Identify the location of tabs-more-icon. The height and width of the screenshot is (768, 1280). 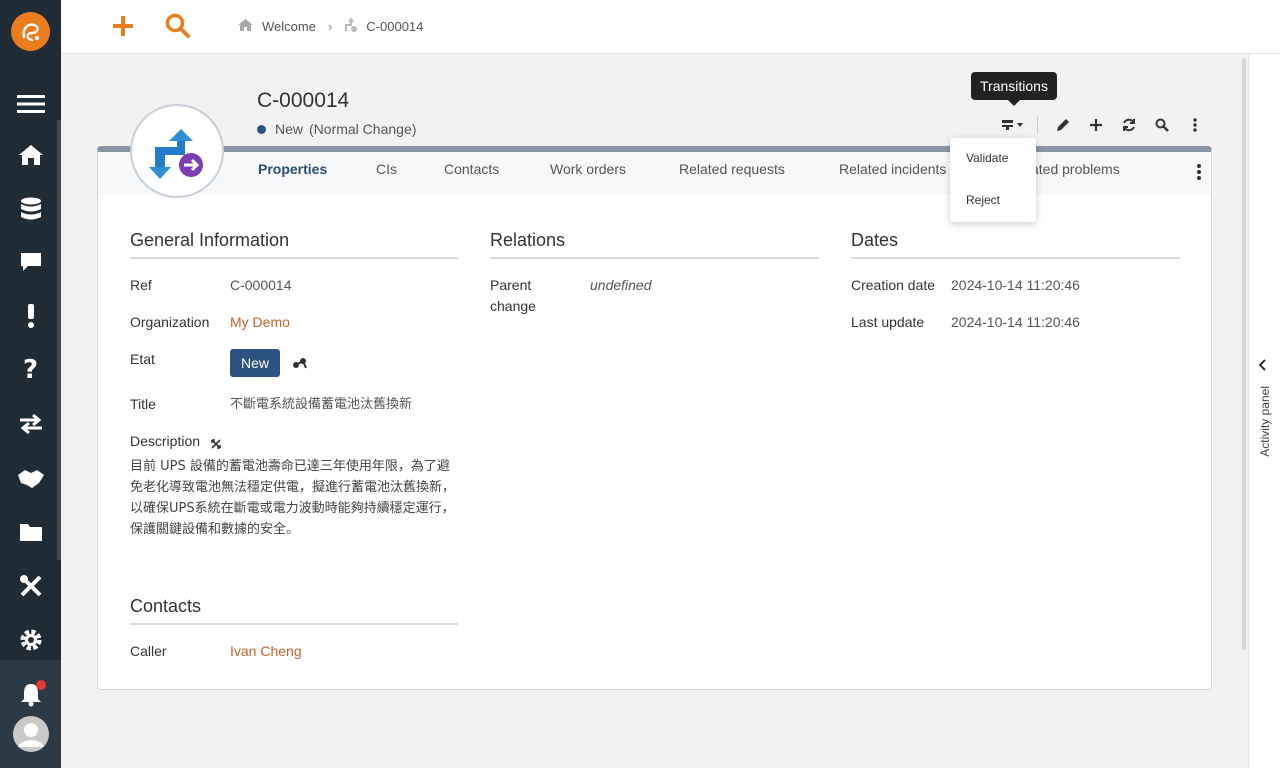
(1199, 174).